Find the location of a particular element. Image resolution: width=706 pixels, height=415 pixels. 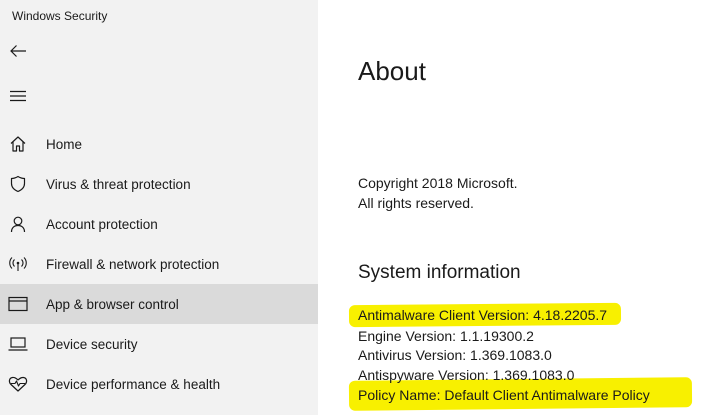

sidebar-item-app-browser-control: App & browser control is located at coordinates (159, 304).